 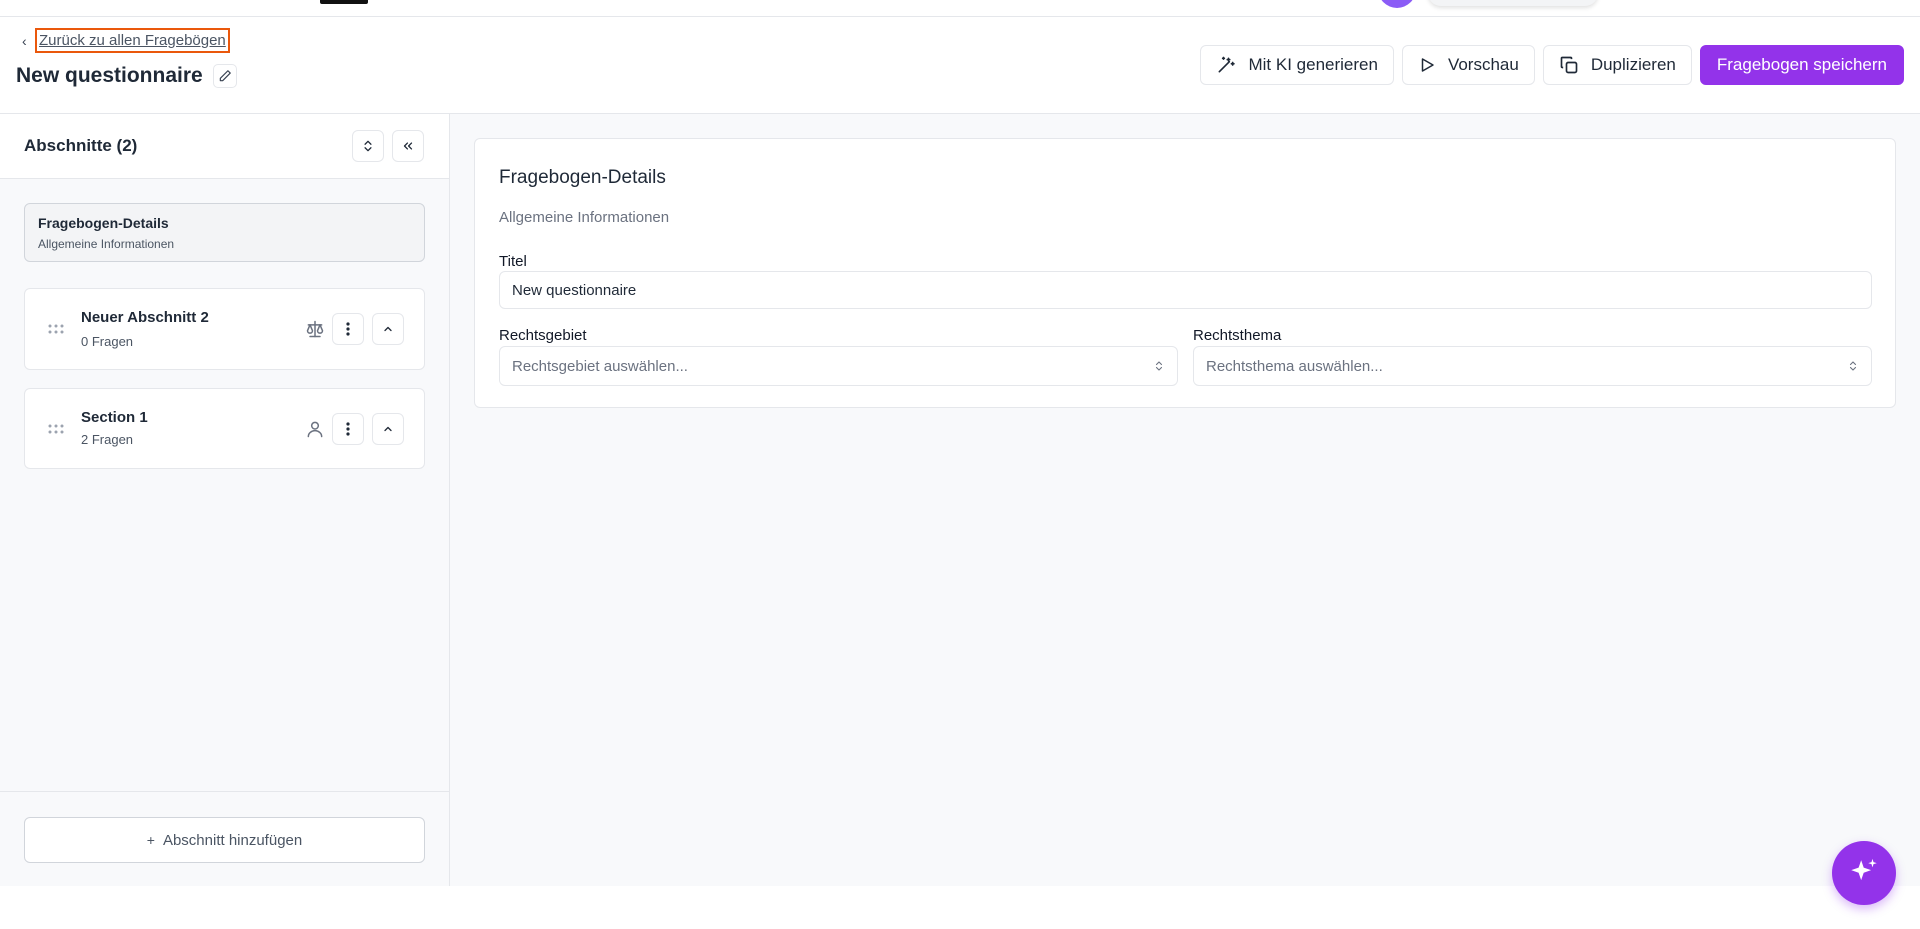 I want to click on section-card: Section 1 2 Fragen, so click(x=224, y=428).